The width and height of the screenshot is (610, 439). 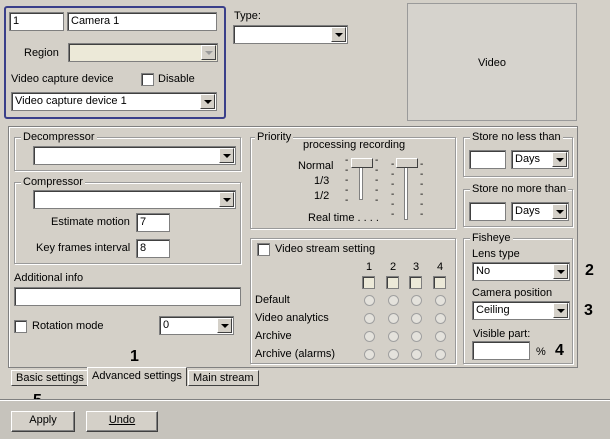 I want to click on store-min-unit: Days, so click(x=528, y=159).